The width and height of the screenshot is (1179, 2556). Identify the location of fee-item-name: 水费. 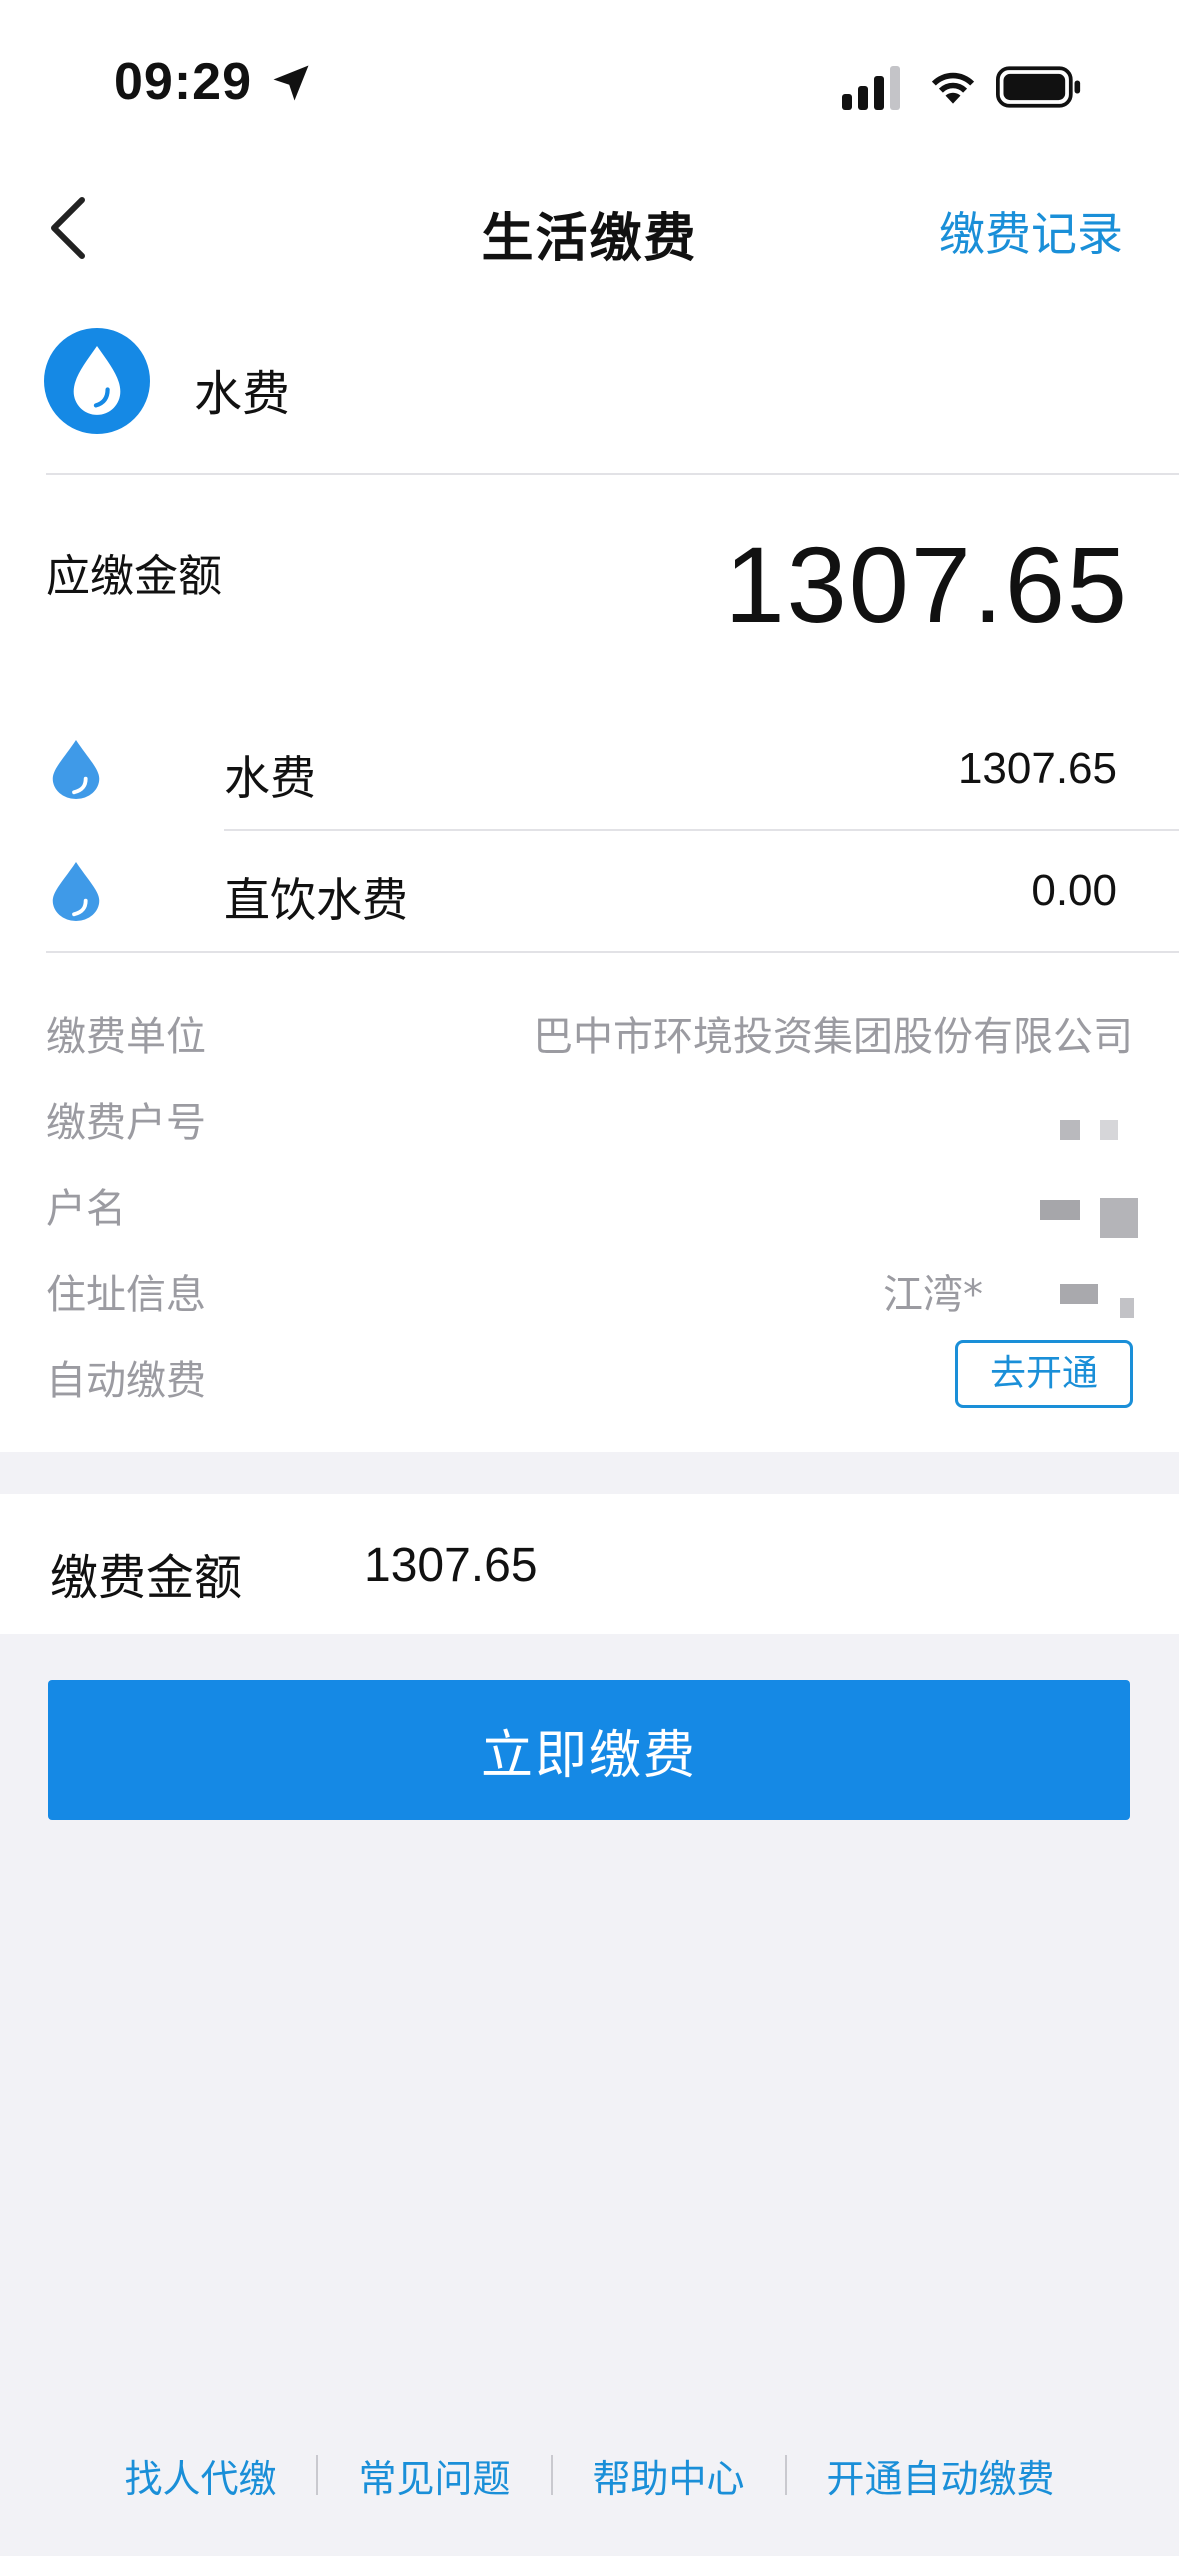
(270, 778).